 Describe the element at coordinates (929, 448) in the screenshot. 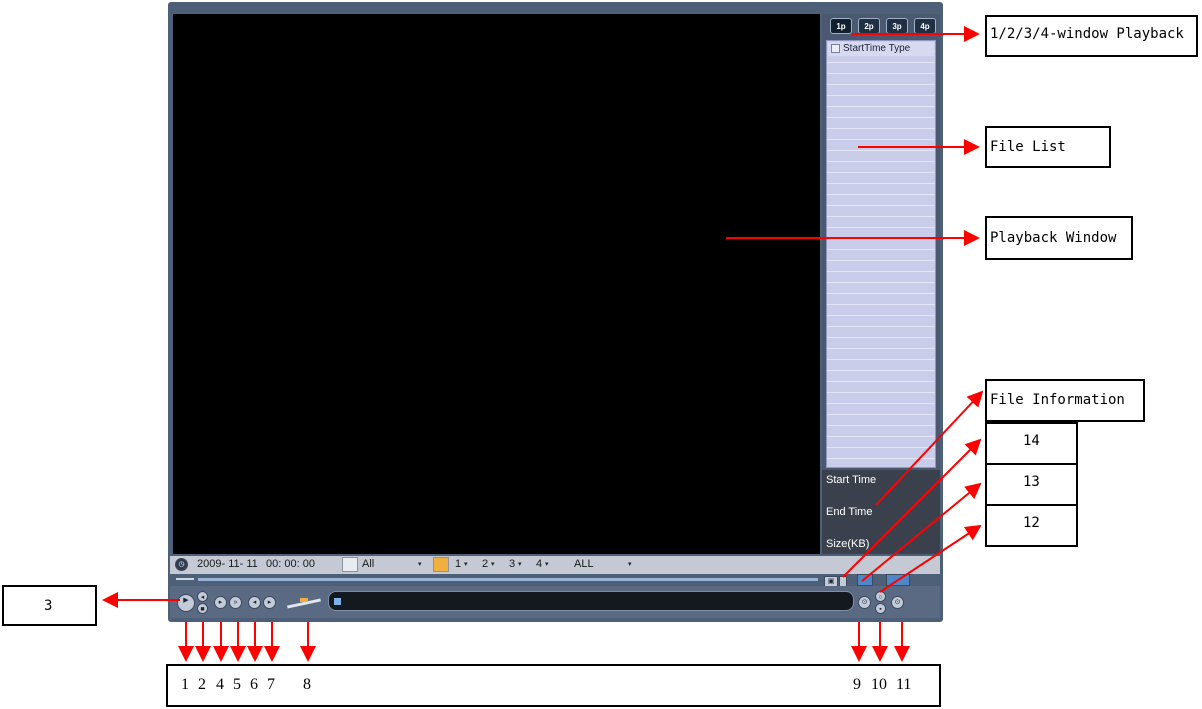

I see `arrow-file-information` at that location.